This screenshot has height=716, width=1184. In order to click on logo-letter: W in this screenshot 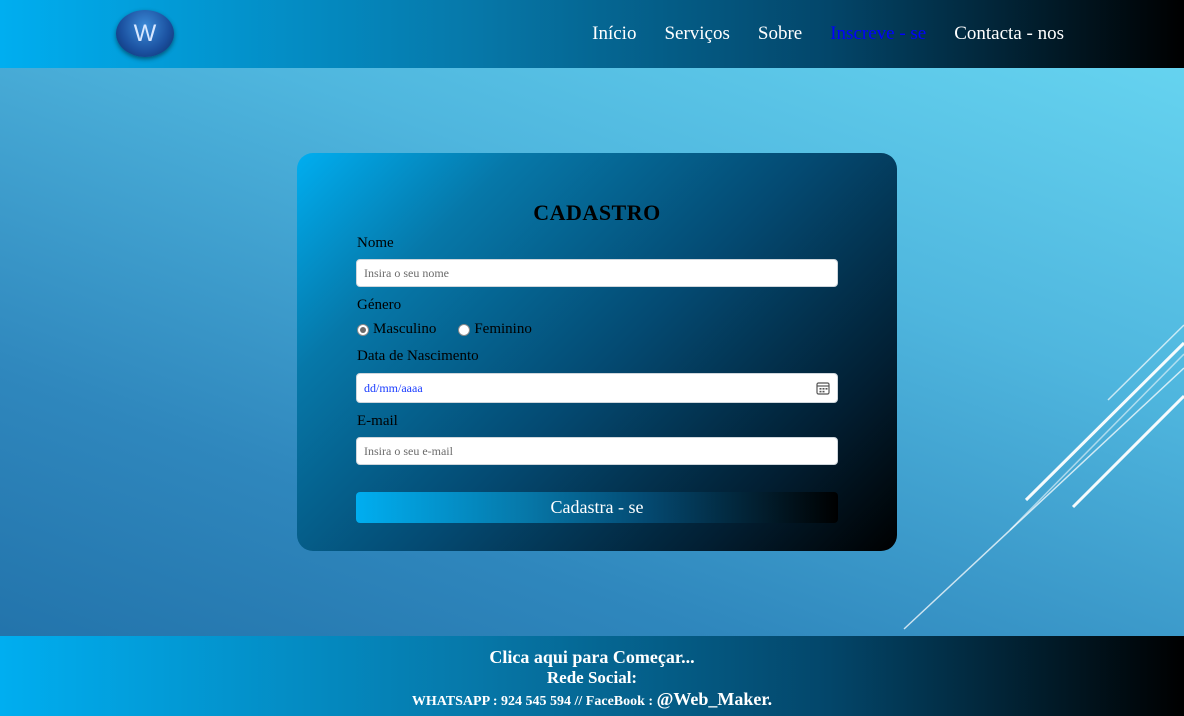, I will do `click(145, 33)`.